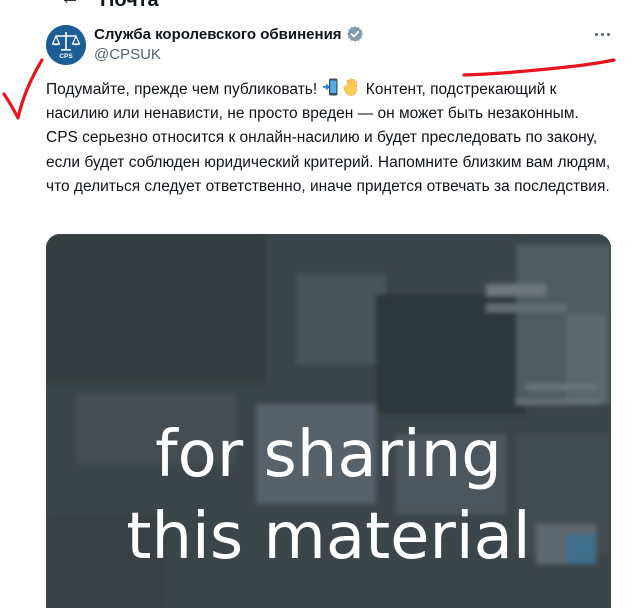 This screenshot has height=608, width=636. What do you see at coordinates (229, 43) in the screenshot?
I see `tweet-header: Служба королевского обвинения @CPSUK` at bounding box center [229, 43].